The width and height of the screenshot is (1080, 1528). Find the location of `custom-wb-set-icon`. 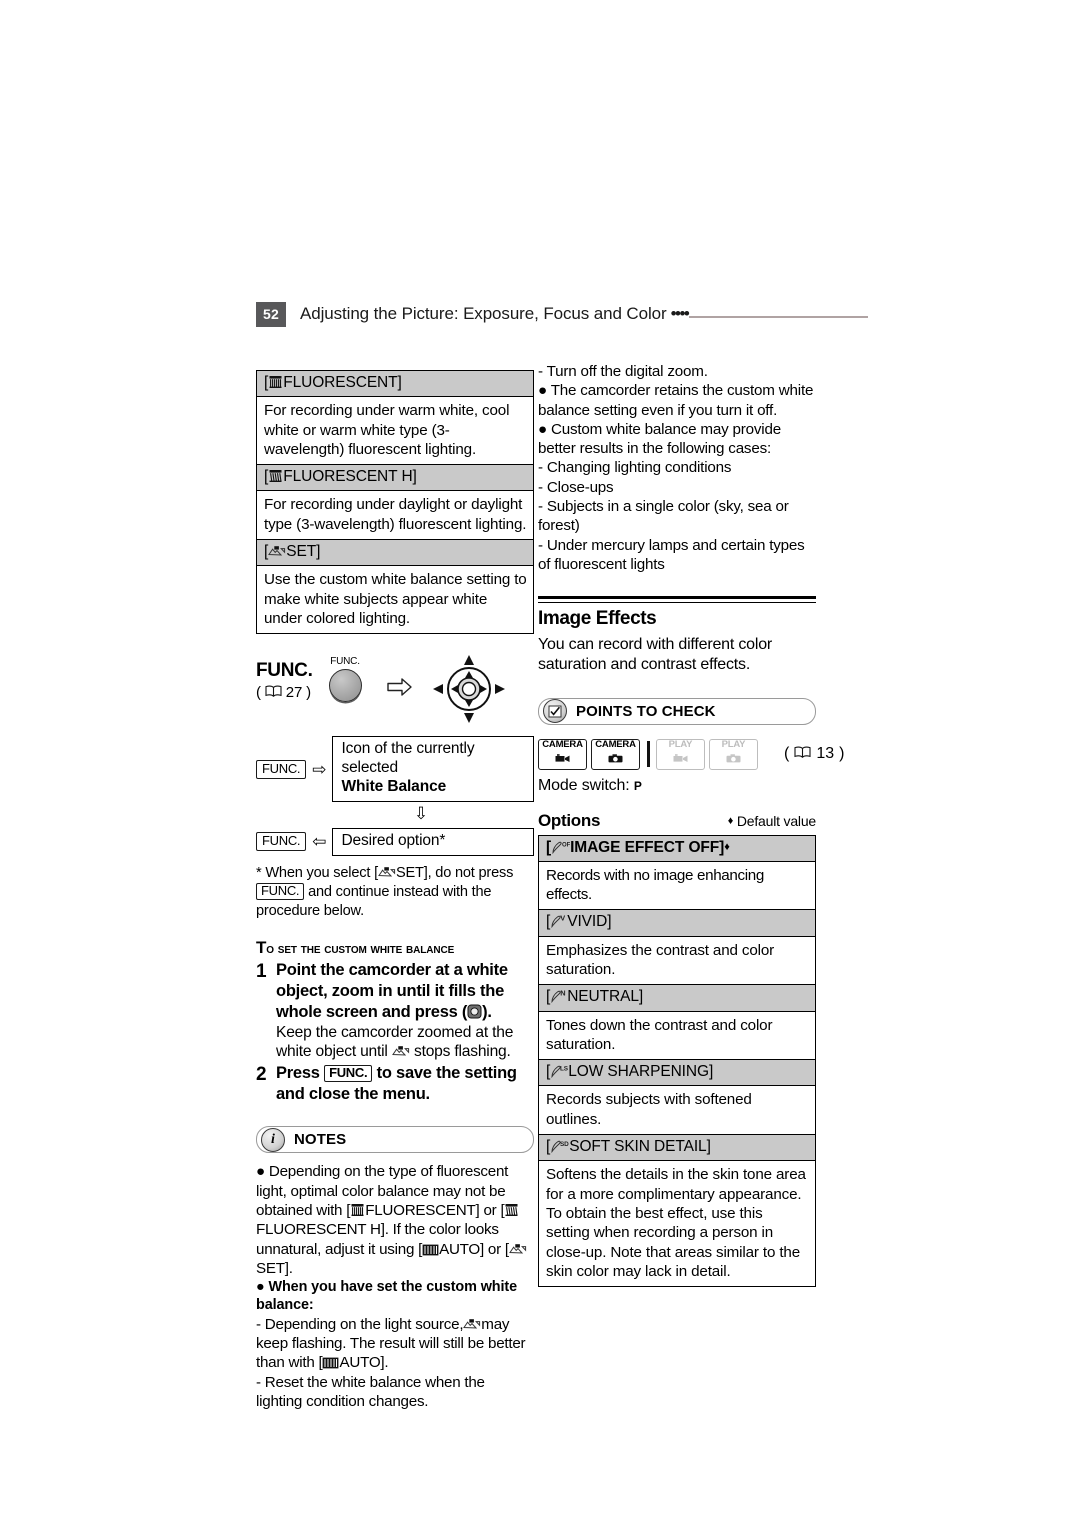

custom-wb-set-icon is located at coordinates (472, 1324).